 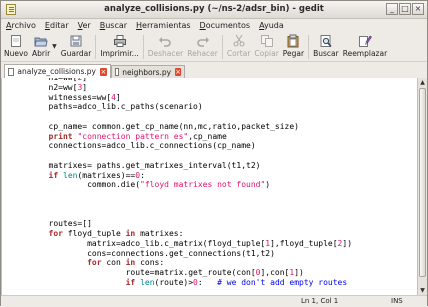 I want to click on redo-icon, so click(x=202, y=42).